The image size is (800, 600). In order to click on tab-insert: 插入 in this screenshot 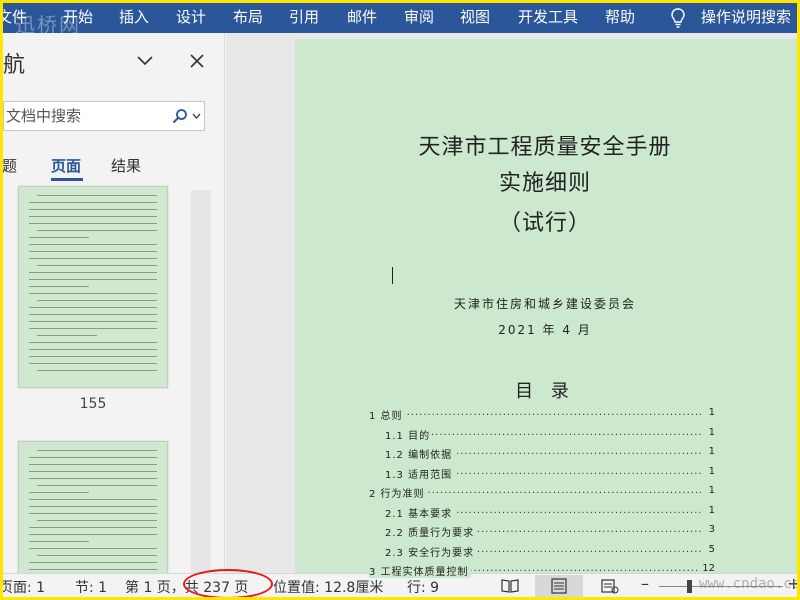, I will do `click(134, 18)`.